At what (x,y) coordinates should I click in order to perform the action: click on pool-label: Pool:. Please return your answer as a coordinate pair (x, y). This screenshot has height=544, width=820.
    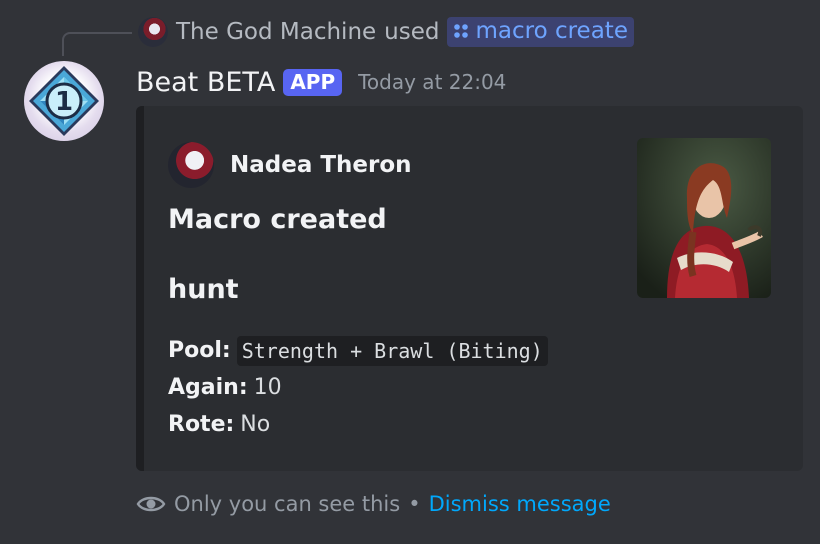
    Looking at the image, I should click on (199, 350).